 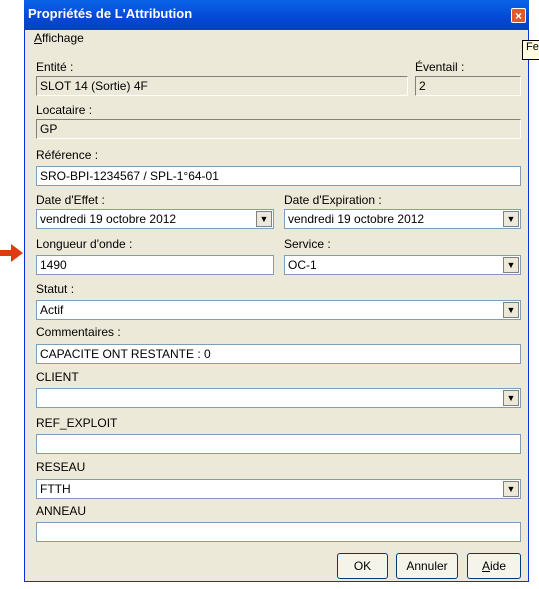 What do you see at coordinates (278, 129) in the screenshot?
I see `locataire-field: GP` at bounding box center [278, 129].